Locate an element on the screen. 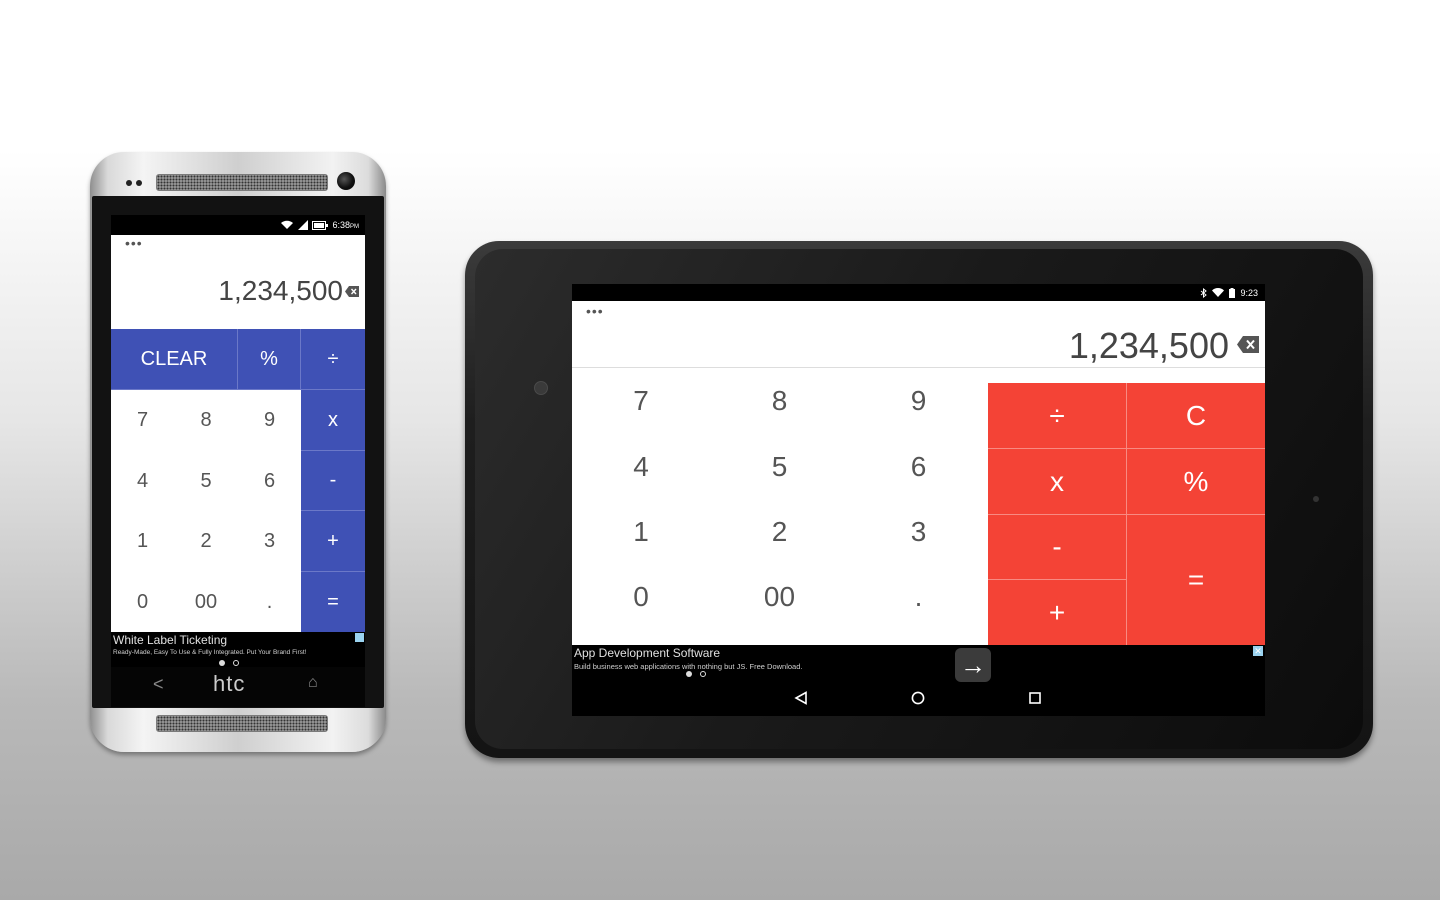 This screenshot has height=900, width=1440. ad-close-icon: ✕ is located at coordinates (1258, 651).